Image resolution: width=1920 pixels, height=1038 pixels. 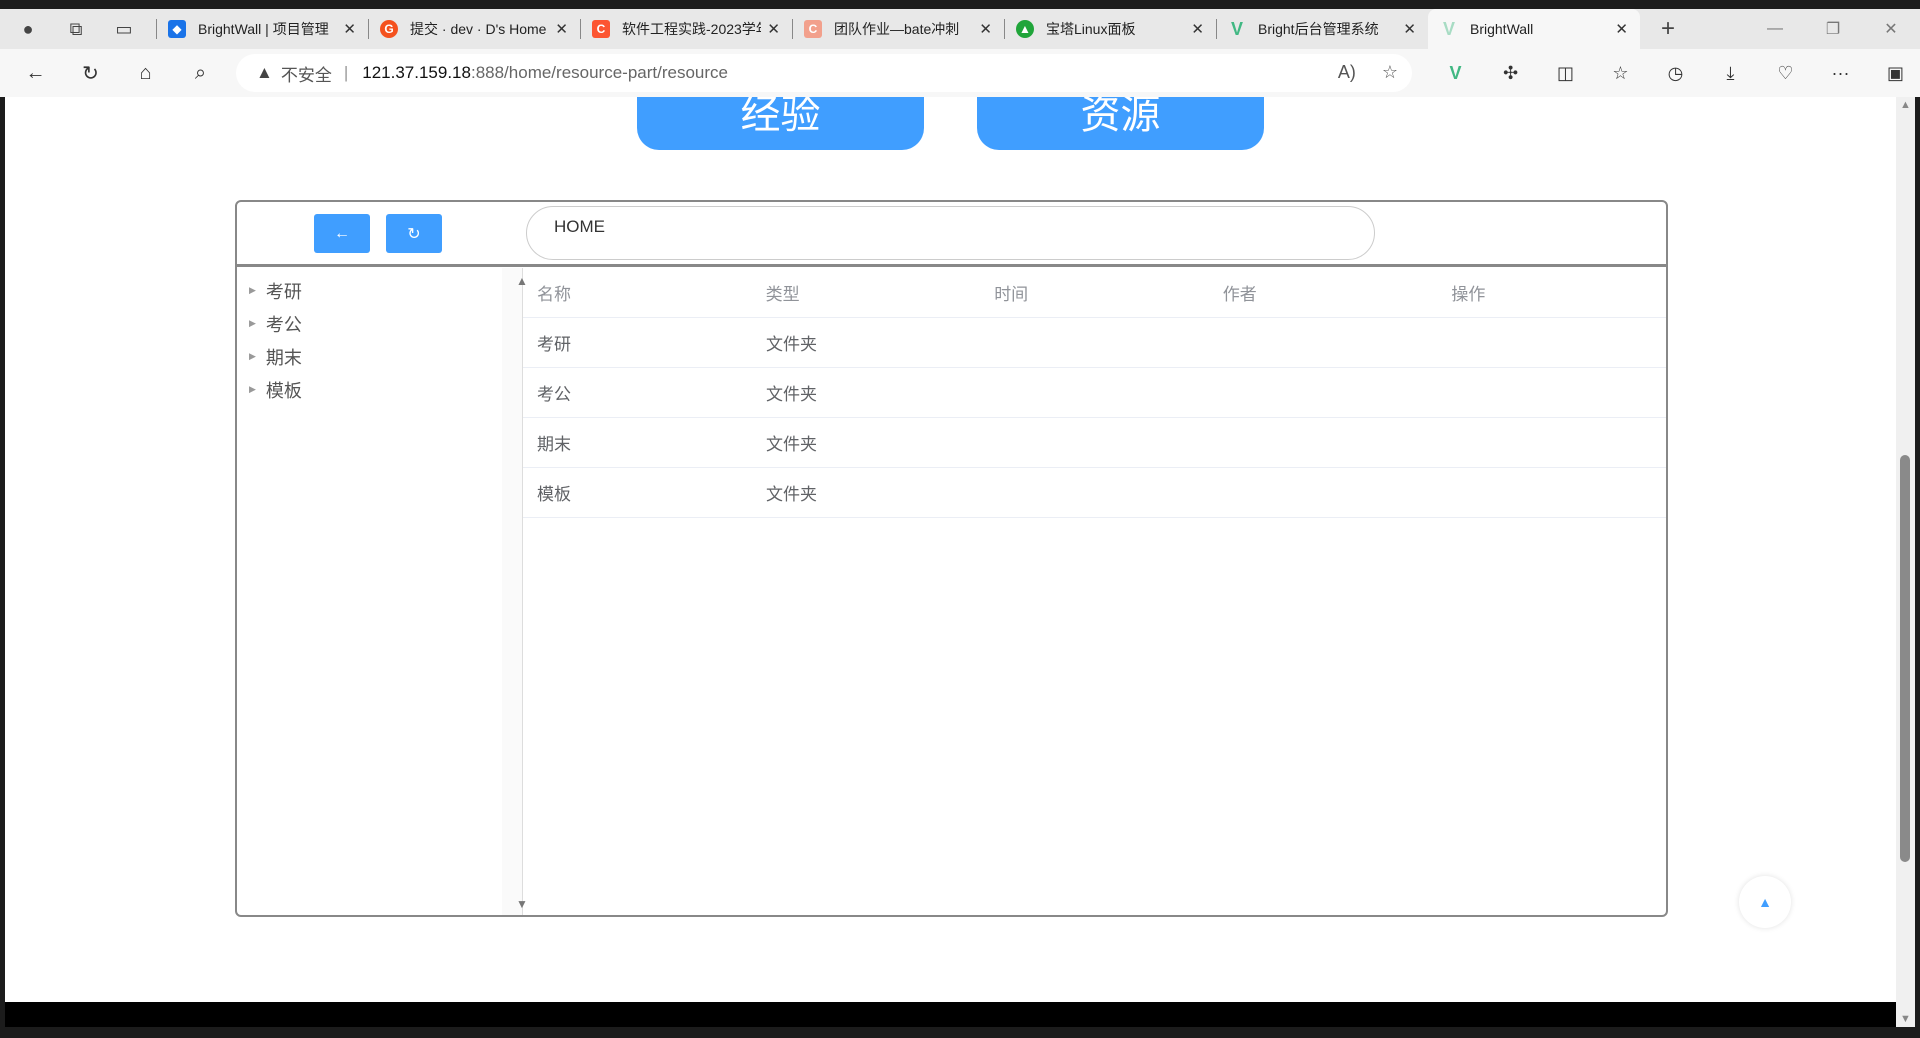 What do you see at coordinates (554, 444) in the screenshot?
I see `cell-name: 期末` at bounding box center [554, 444].